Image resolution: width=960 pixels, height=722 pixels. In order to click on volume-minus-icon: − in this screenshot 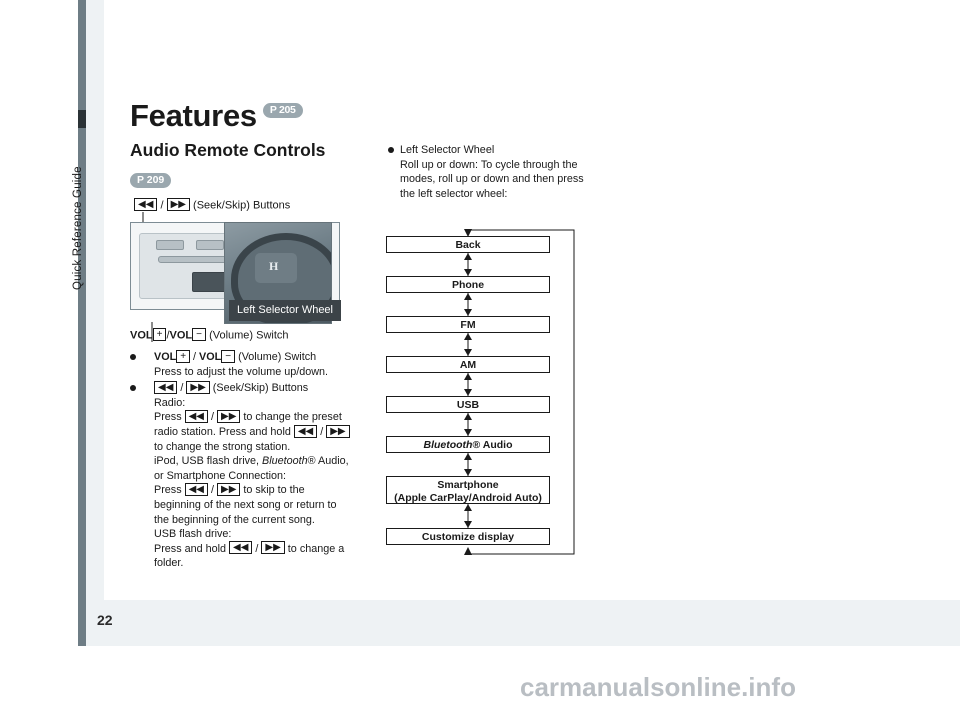, I will do `click(199, 334)`.